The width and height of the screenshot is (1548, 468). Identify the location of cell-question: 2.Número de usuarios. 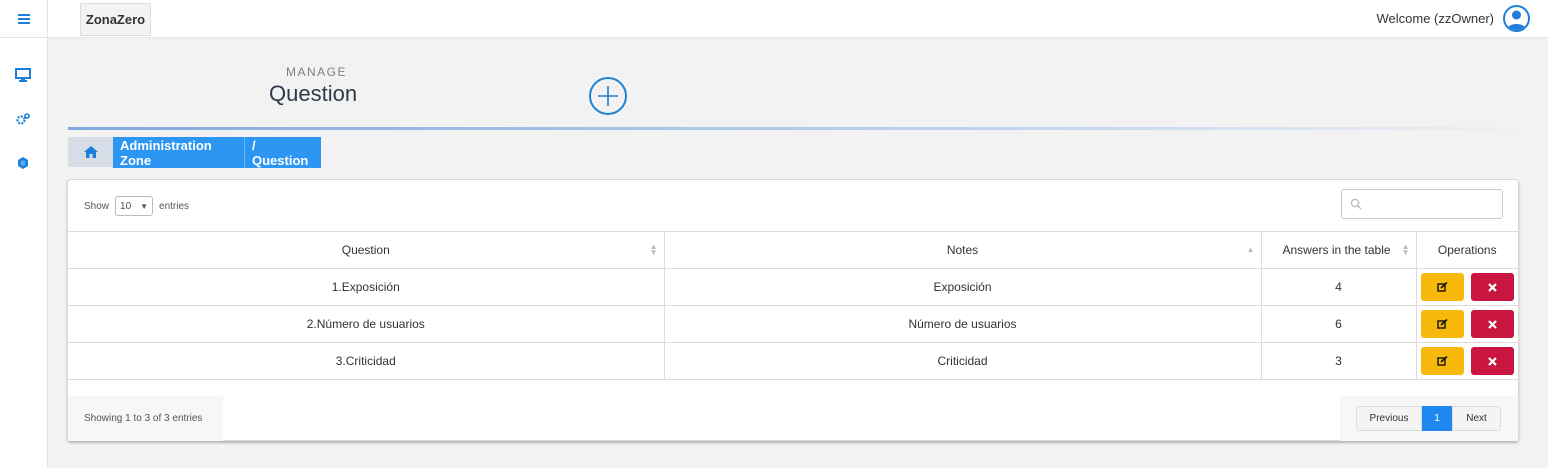
(366, 324).